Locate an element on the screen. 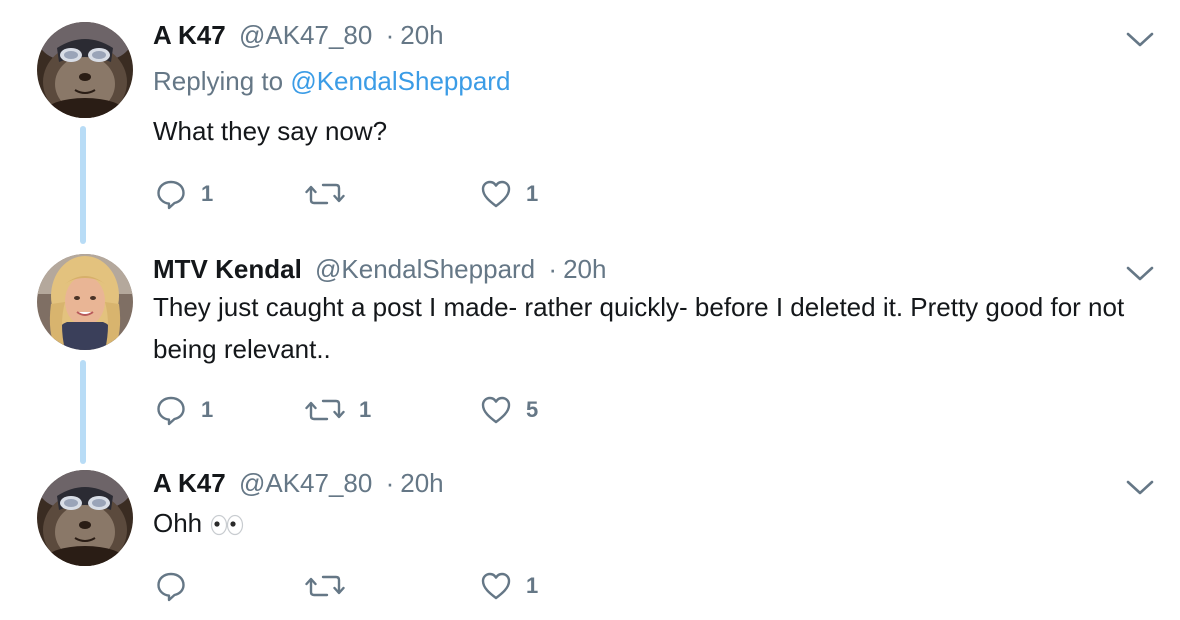 The image size is (1180, 620). woman-avatar-image is located at coordinates (85, 302).